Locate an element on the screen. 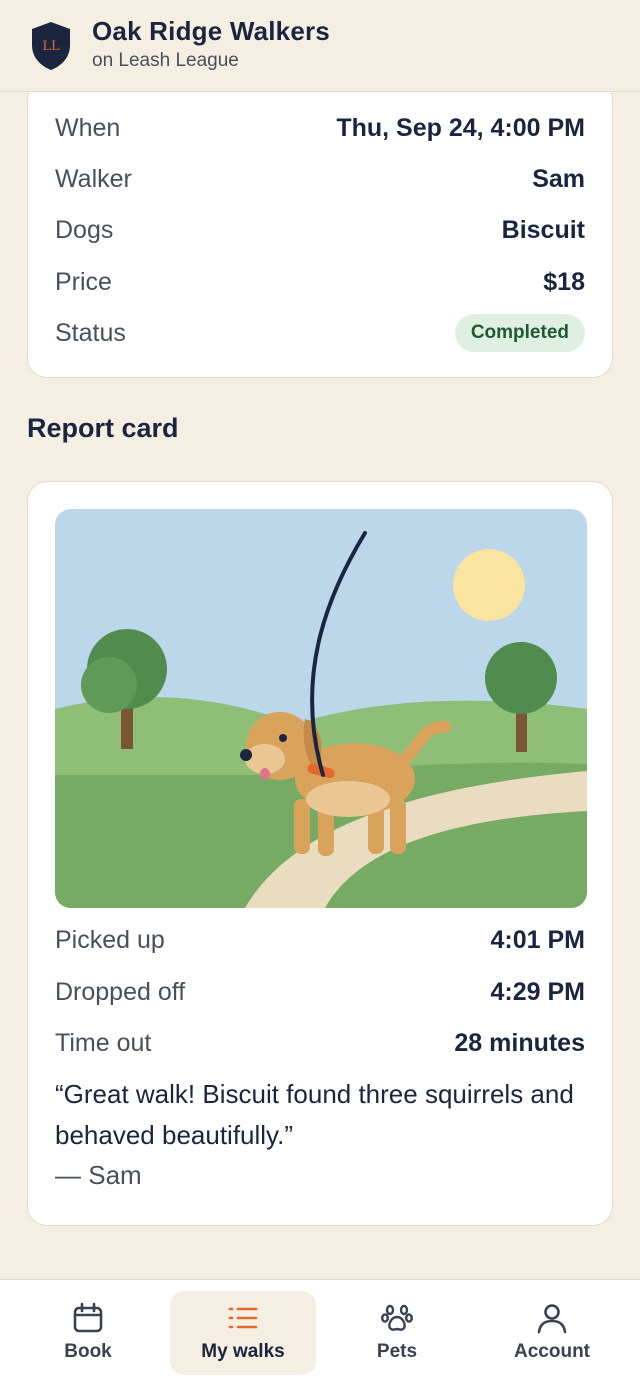 The image size is (640, 1385). detail-label: Dogs is located at coordinates (84, 229).